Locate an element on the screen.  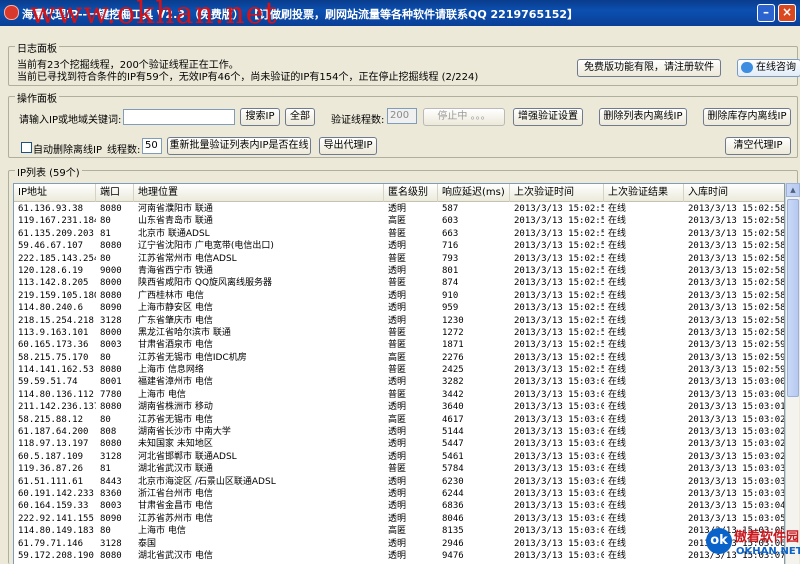
table-scrollbar: ▲ is located at coordinates (792, 373).